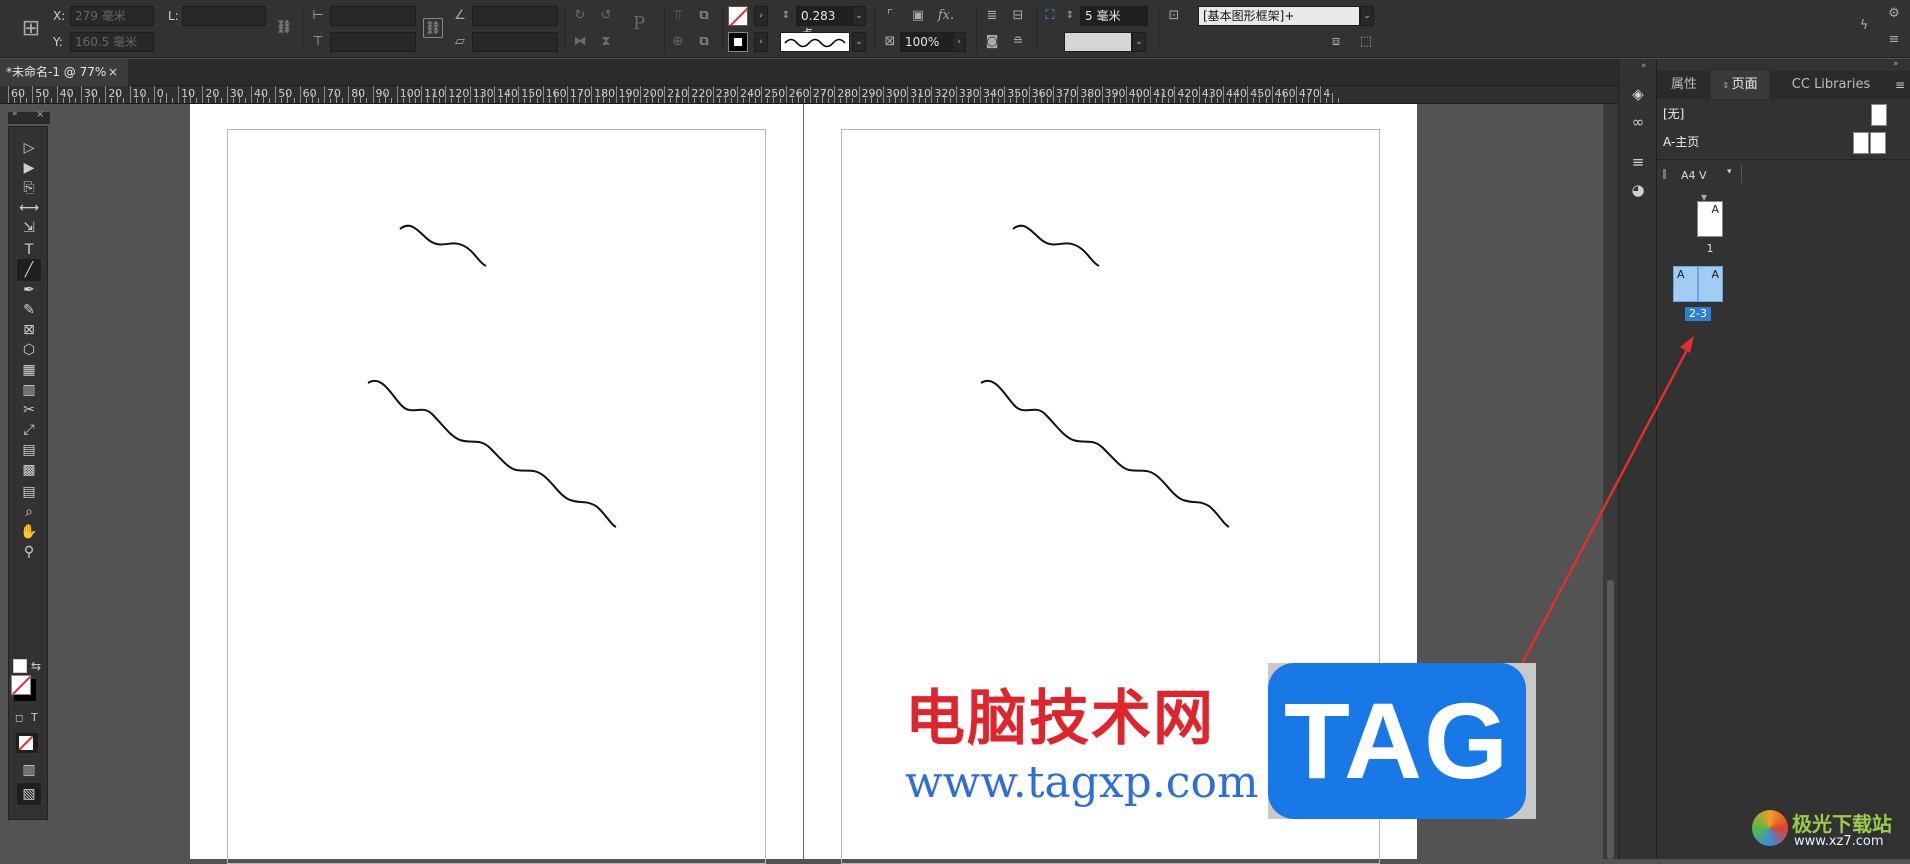 This screenshot has height=864, width=1910. Describe the element at coordinates (992, 42) in the screenshot. I see `text-wrap-shape-icon: ◙` at that location.